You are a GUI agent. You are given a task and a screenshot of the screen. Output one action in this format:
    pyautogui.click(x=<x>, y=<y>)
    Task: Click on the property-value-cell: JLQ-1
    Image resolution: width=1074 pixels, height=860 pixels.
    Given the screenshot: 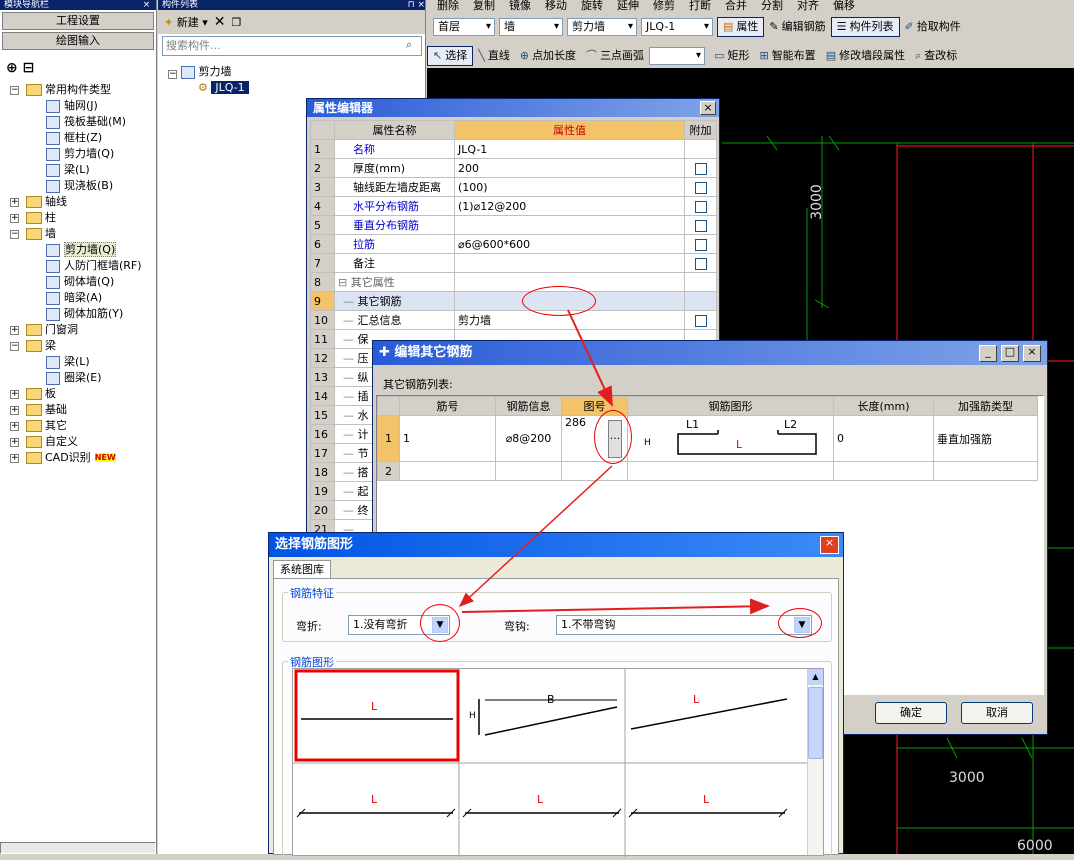 What is the action you would take?
    pyautogui.click(x=569, y=149)
    